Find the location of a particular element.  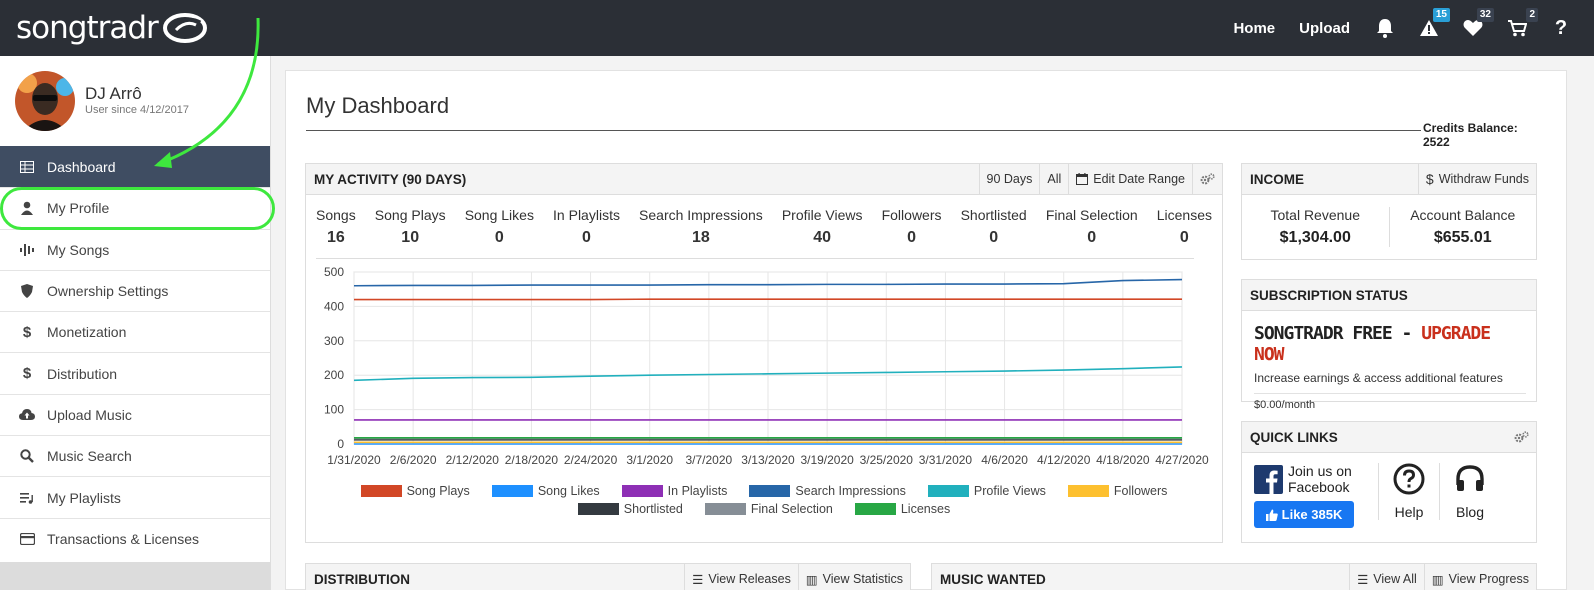

stat-label: Licenses is located at coordinates (1184, 215).